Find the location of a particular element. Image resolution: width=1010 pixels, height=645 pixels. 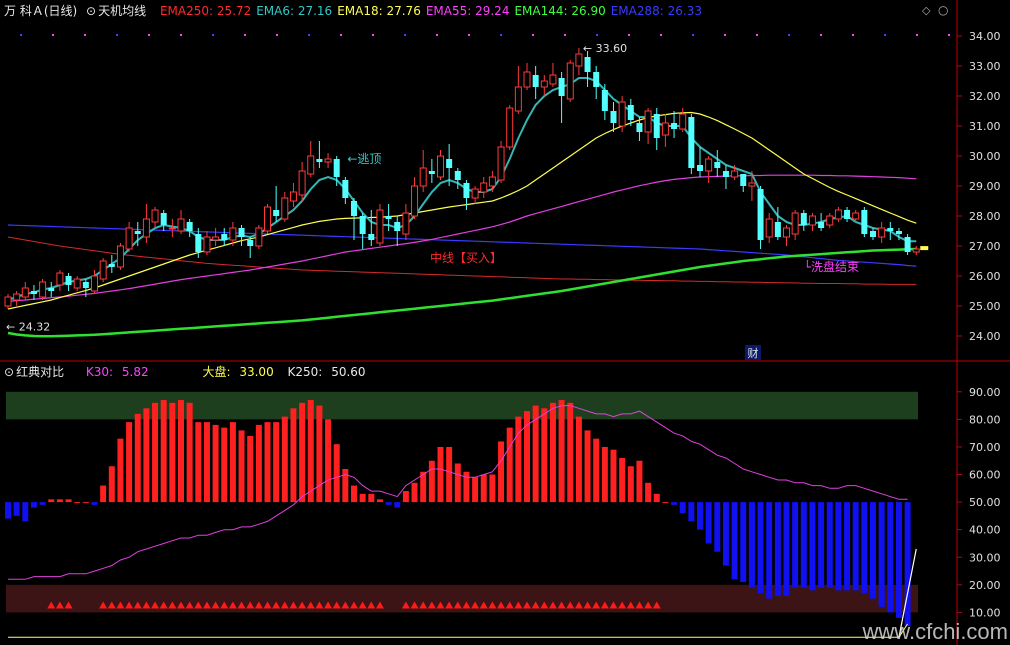

bottom-axis-label: 90.00 is located at coordinates (985, 392).